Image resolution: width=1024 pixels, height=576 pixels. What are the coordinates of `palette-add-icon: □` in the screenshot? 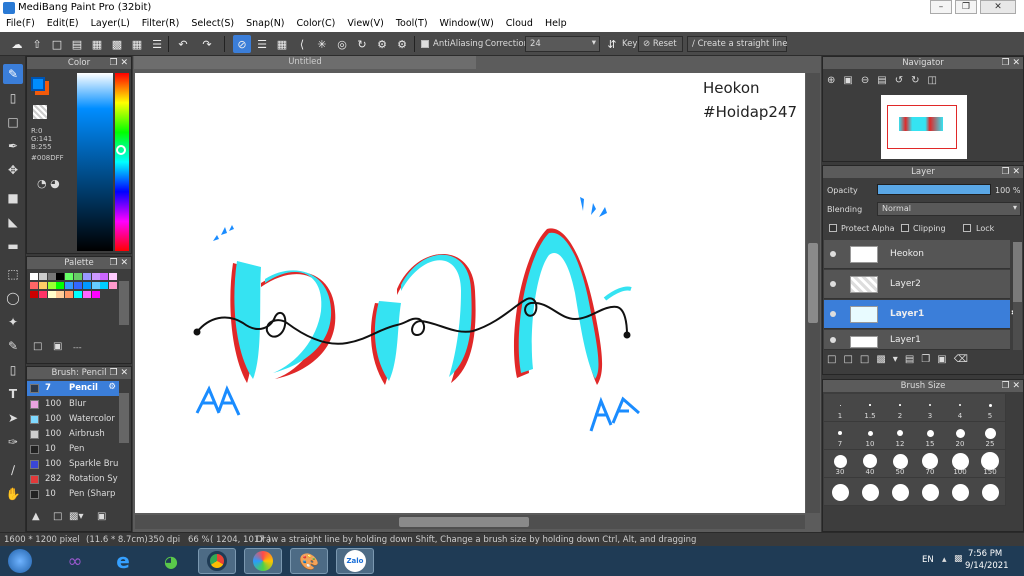 It's located at (37, 346).